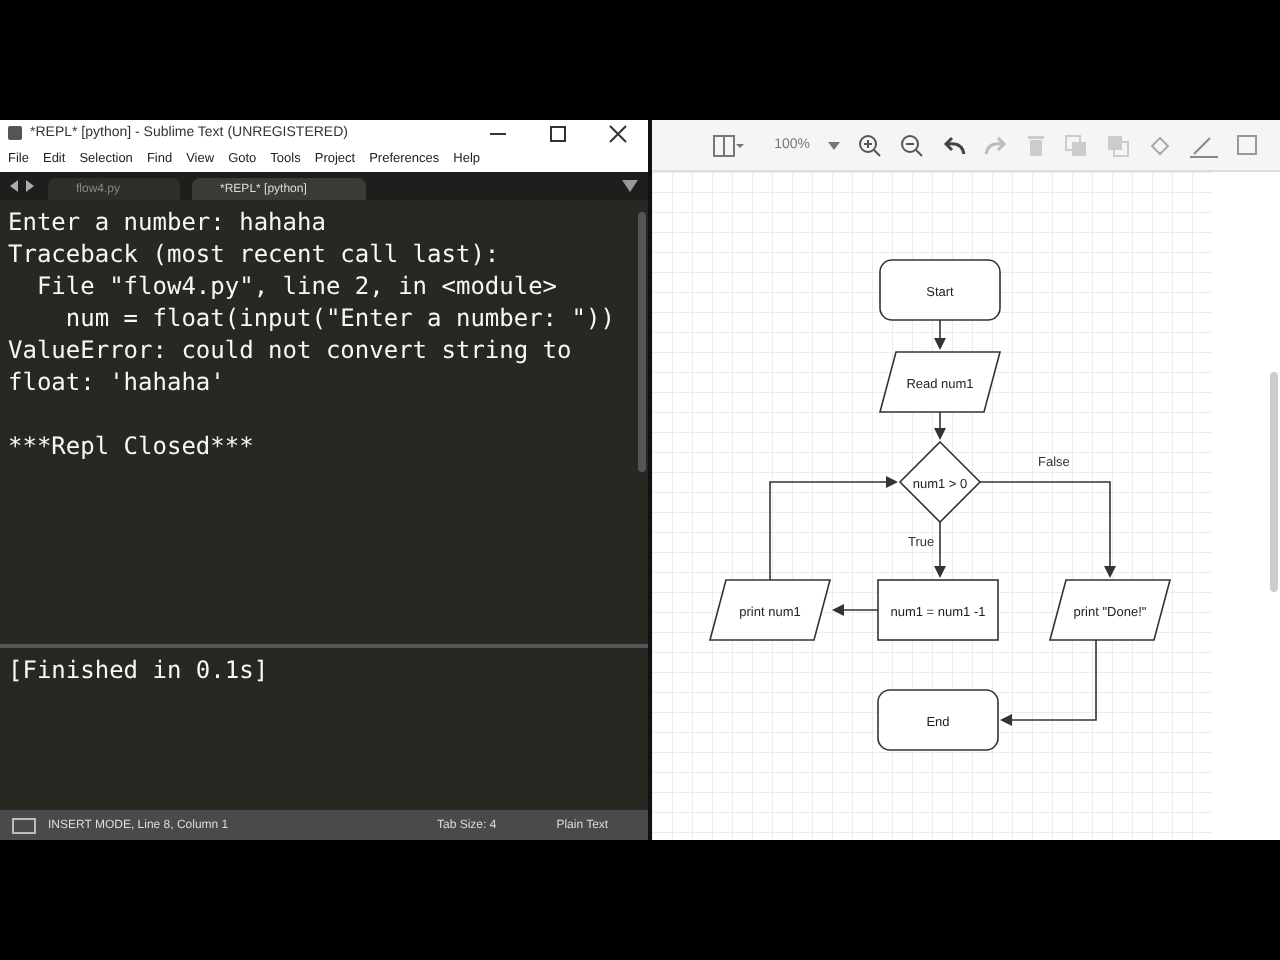 The image size is (1280, 960). What do you see at coordinates (954, 145) in the screenshot?
I see `undo-icon` at bounding box center [954, 145].